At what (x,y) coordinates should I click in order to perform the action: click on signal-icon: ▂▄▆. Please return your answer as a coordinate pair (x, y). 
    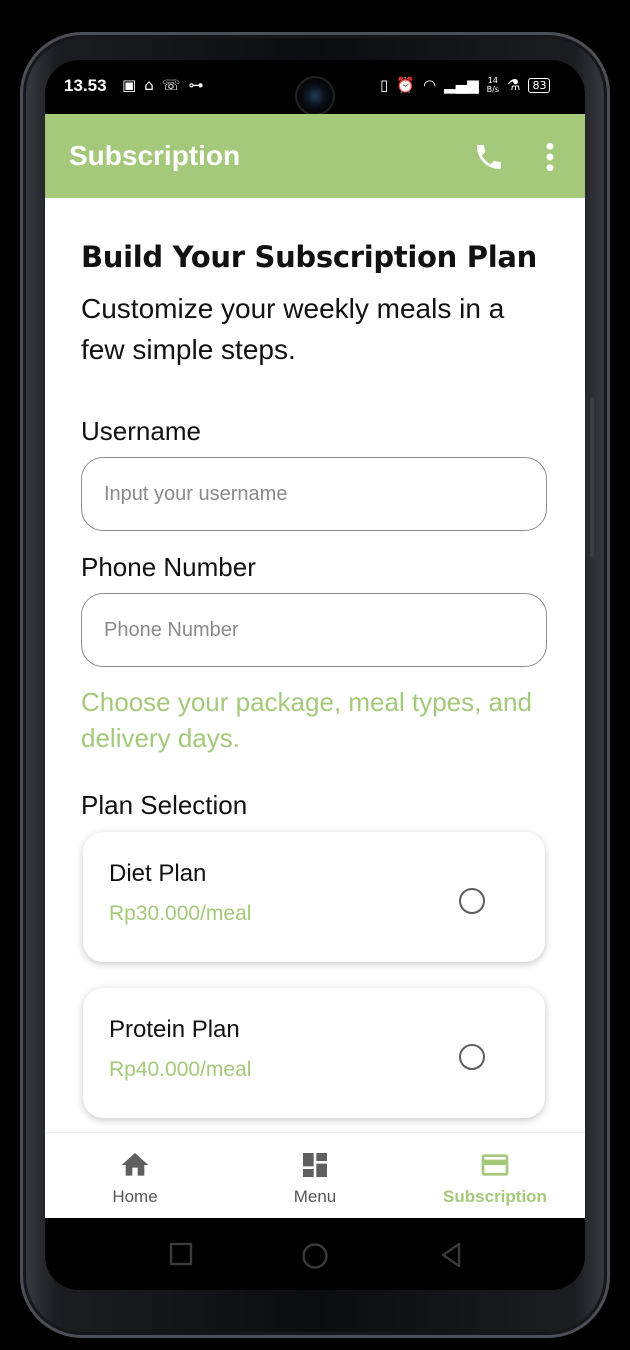
    Looking at the image, I should click on (461, 85).